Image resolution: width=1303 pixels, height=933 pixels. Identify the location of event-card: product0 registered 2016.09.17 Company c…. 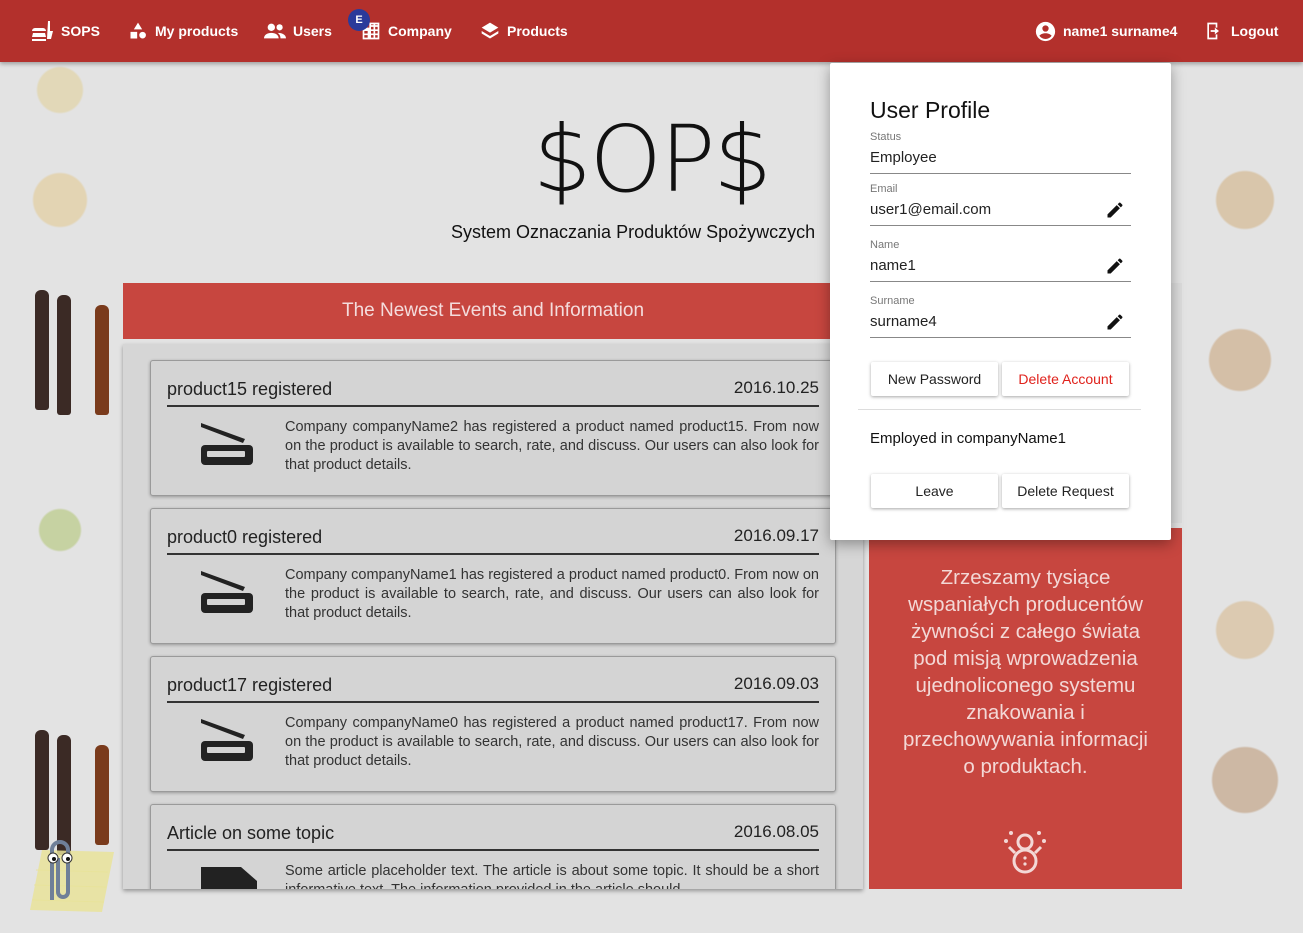
(493, 576).